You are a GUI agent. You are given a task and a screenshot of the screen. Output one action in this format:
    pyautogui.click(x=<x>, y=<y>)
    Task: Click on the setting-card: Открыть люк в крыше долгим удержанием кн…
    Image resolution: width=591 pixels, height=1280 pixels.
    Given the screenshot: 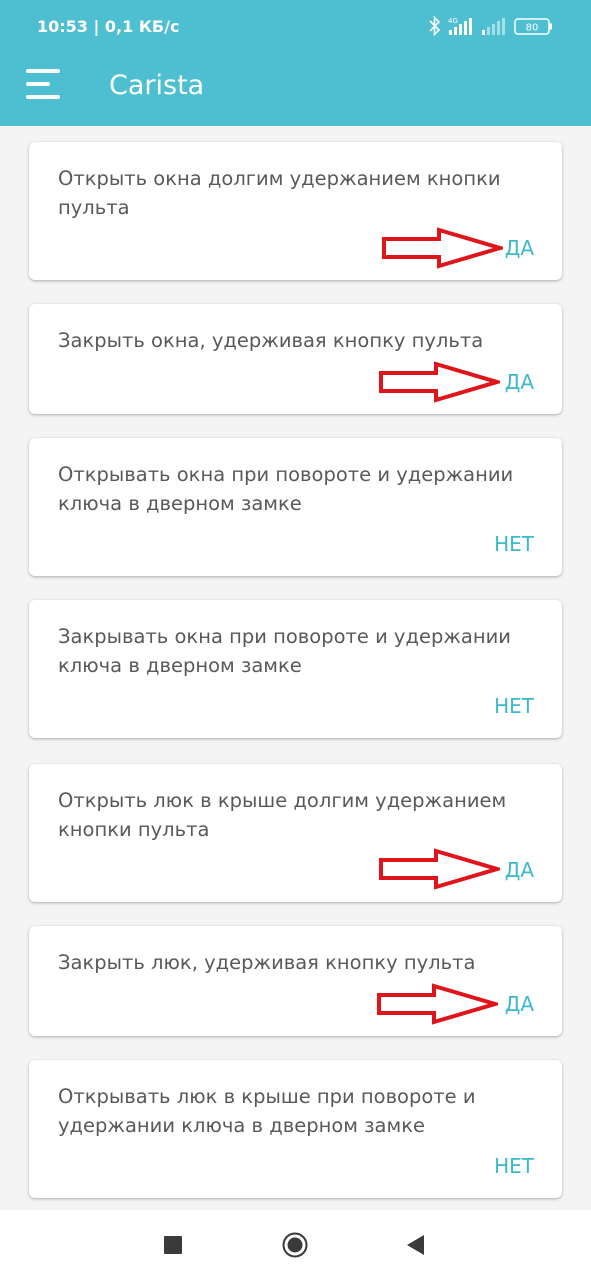 What is the action you would take?
    pyautogui.click(x=295, y=833)
    